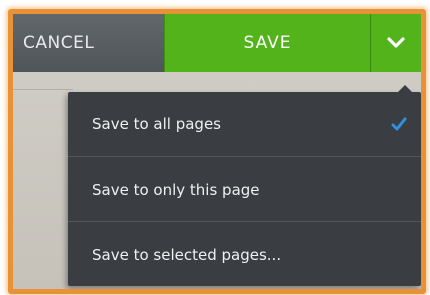 This screenshot has width=430, height=295. I want to click on cancel-button-label: CANCEL, so click(59, 43).